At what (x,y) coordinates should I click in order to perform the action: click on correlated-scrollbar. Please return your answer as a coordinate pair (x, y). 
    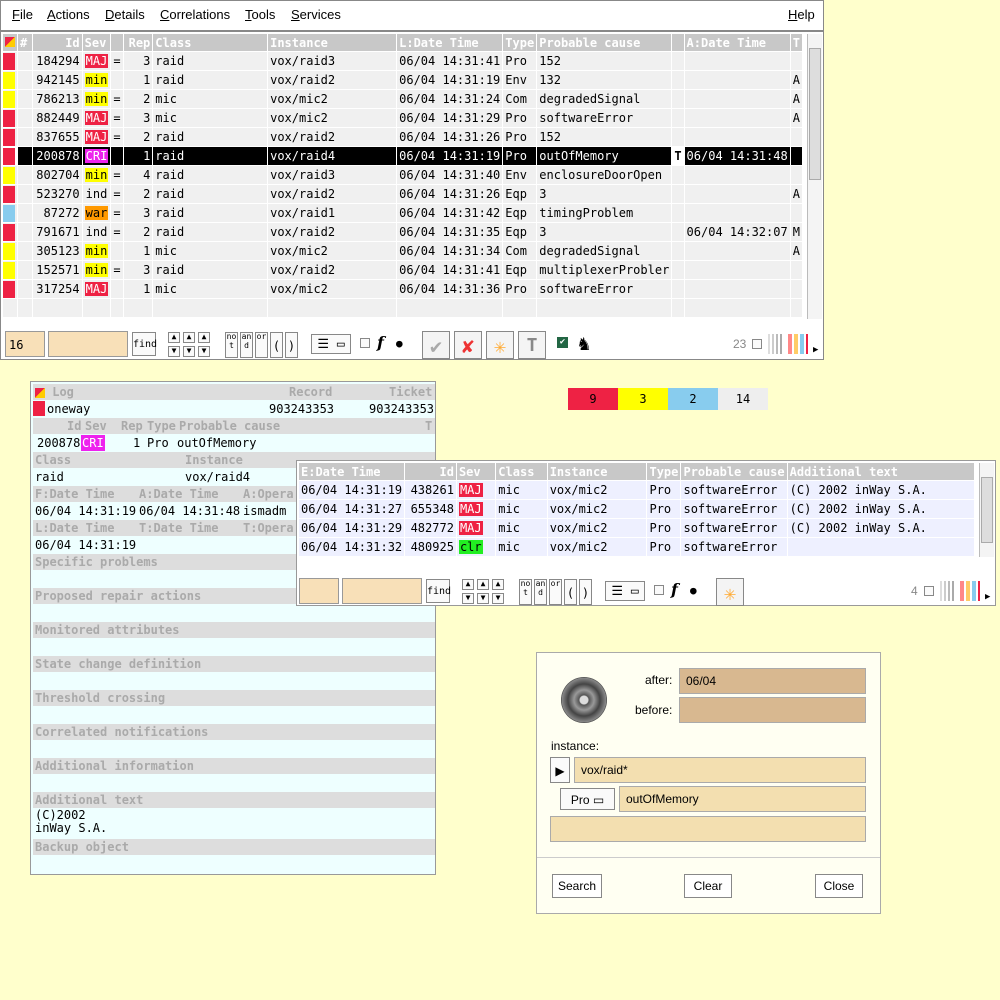
    Looking at the image, I should click on (986, 510).